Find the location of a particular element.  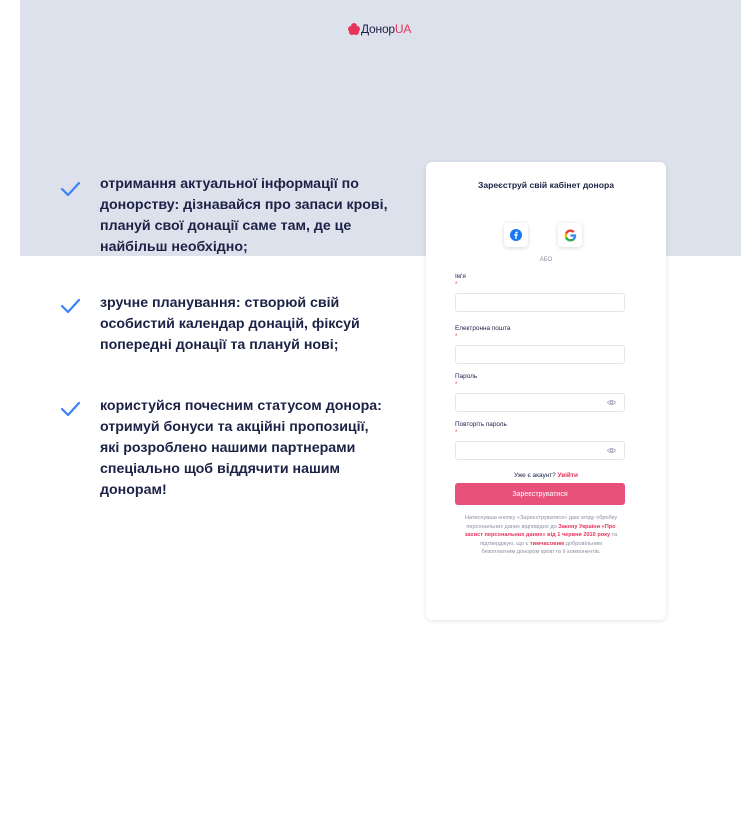

name-label: Ім'я is located at coordinates (460, 276).